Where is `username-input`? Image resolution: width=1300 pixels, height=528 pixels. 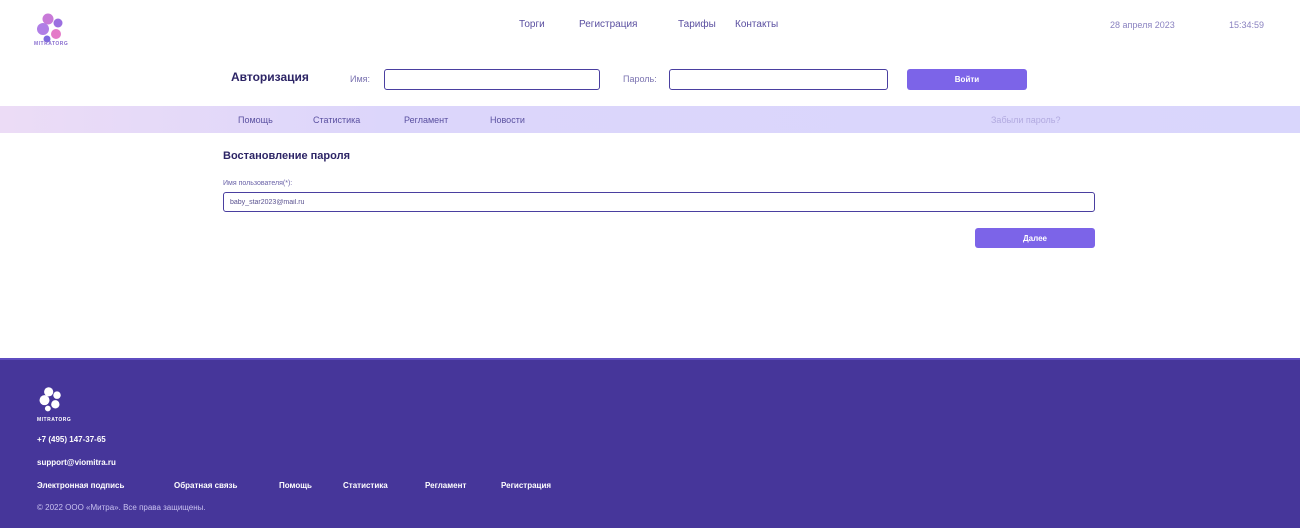
username-input is located at coordinates (659, 202).